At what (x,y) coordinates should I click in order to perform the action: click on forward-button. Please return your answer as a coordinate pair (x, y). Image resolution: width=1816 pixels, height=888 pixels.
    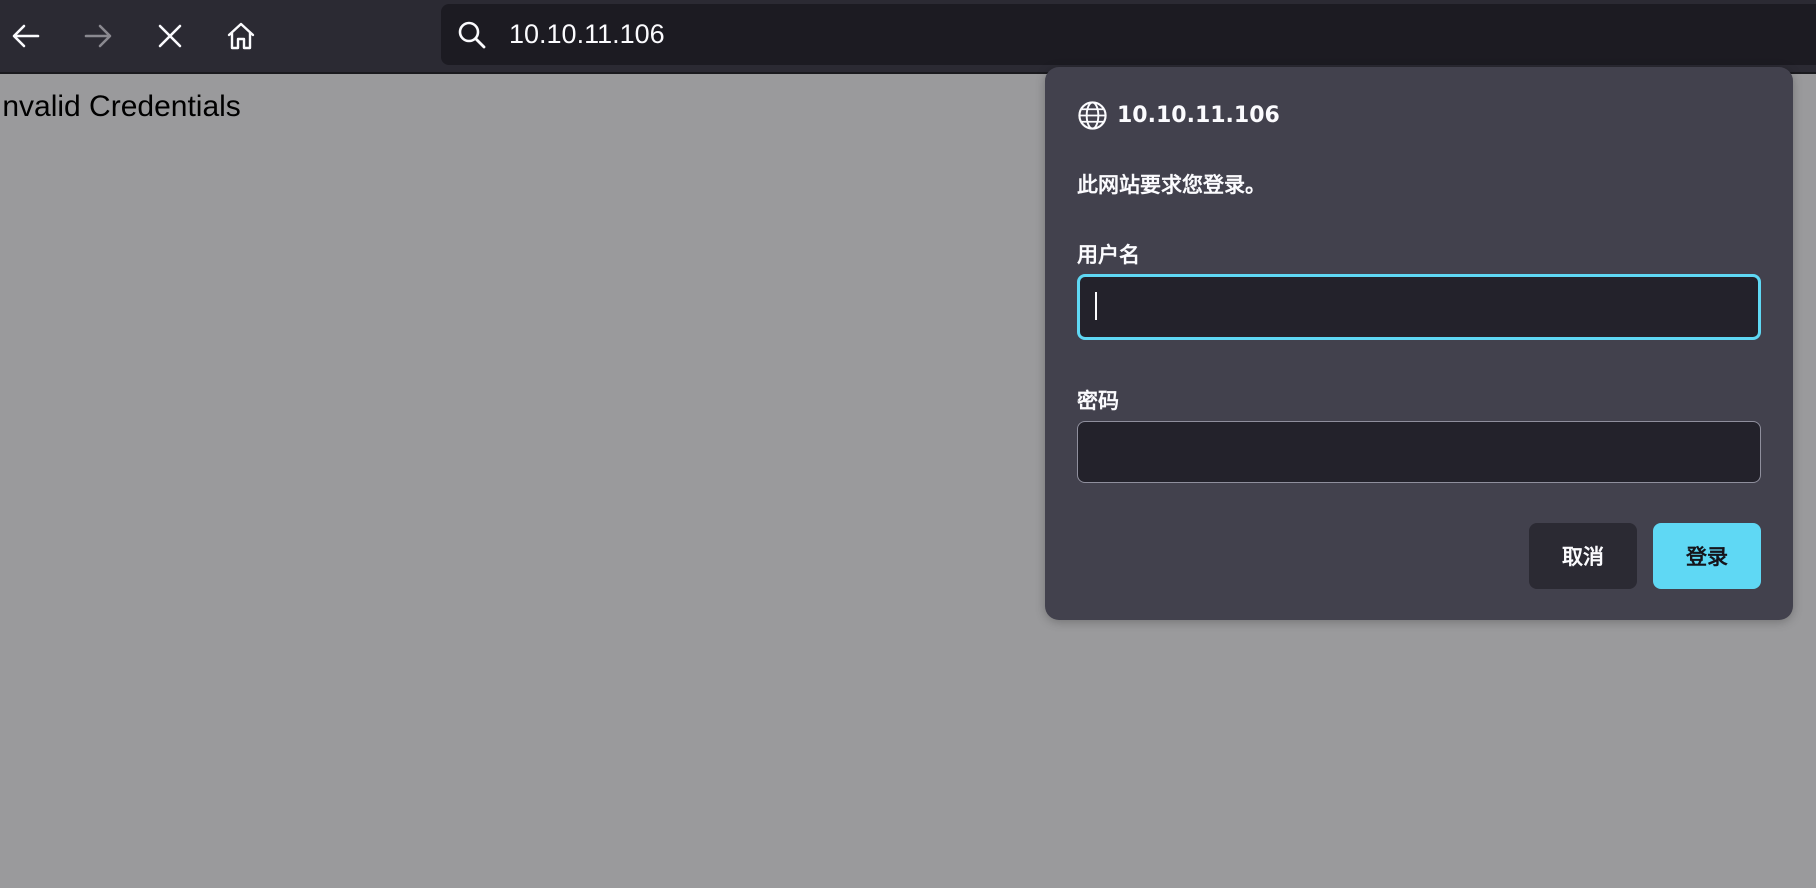
    Looking at the image, I should click on (98, 36).